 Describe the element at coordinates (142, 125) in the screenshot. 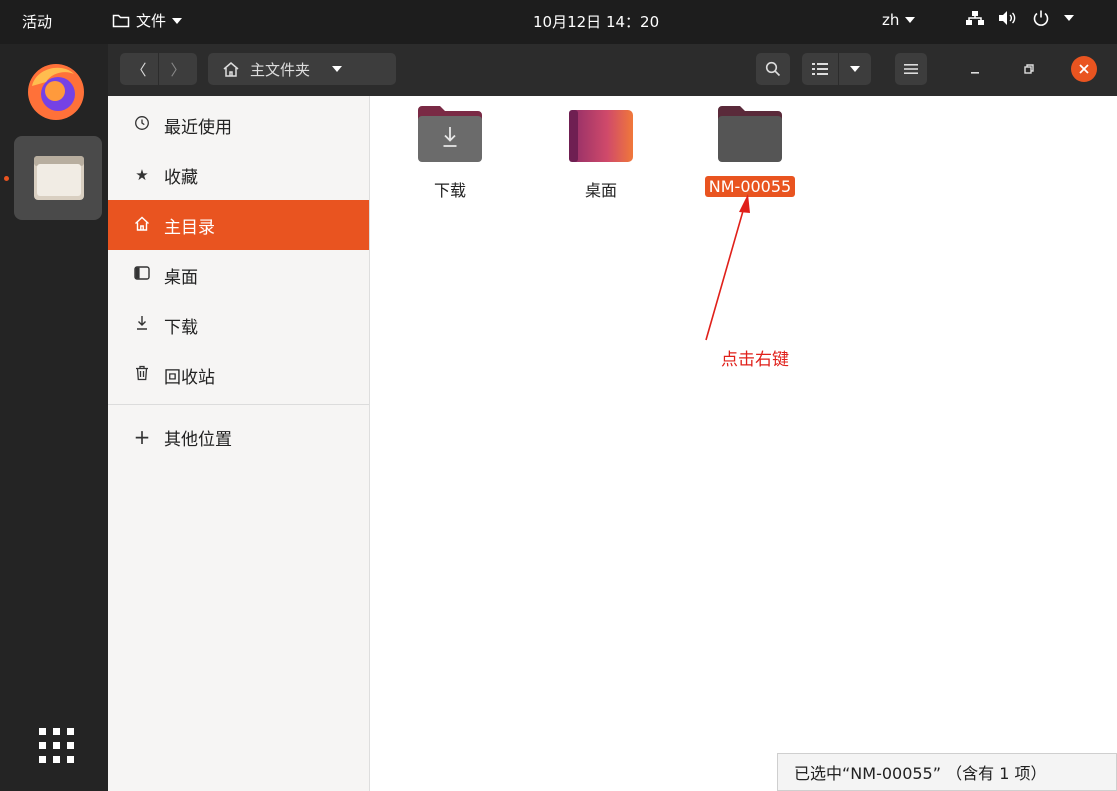

I see `clock-icon` at that location.